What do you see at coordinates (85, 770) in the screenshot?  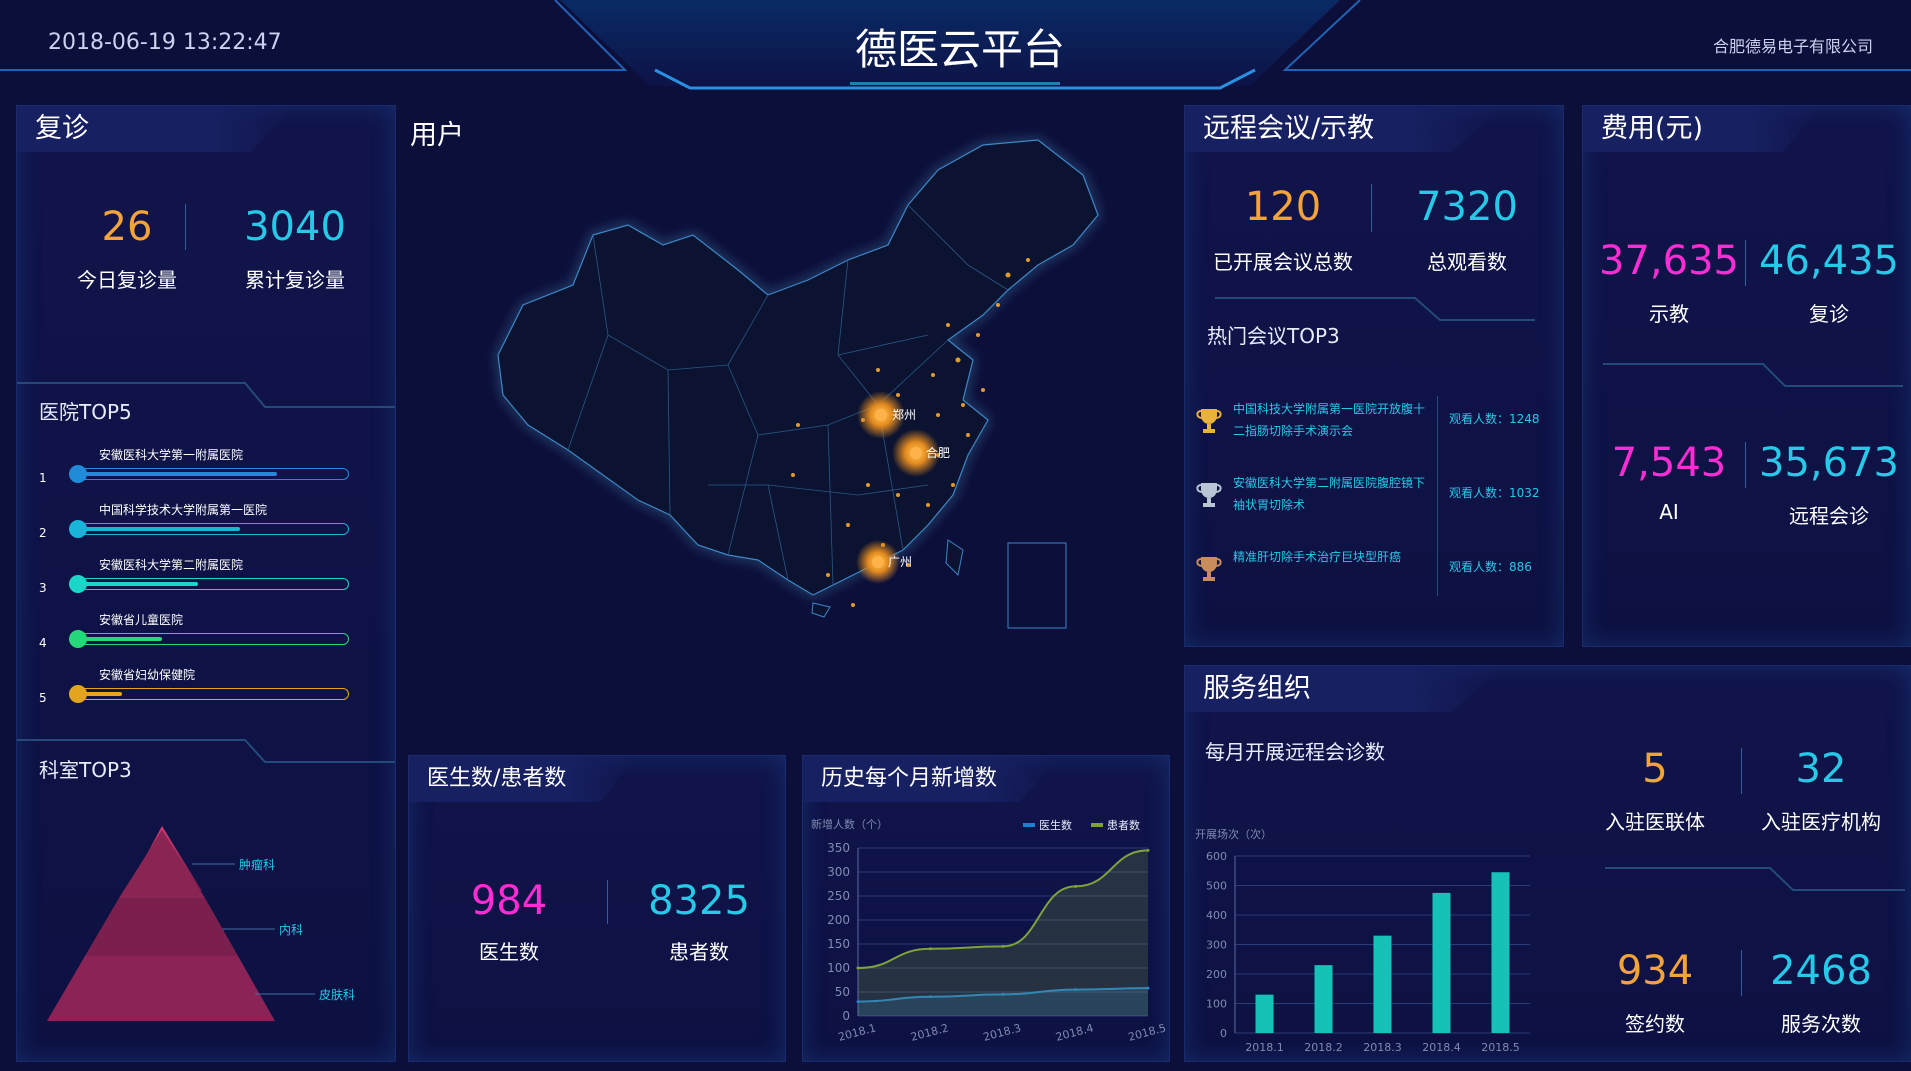 I see `dept-top3-title: 科室TOP3` at bounding box center [85, 770].